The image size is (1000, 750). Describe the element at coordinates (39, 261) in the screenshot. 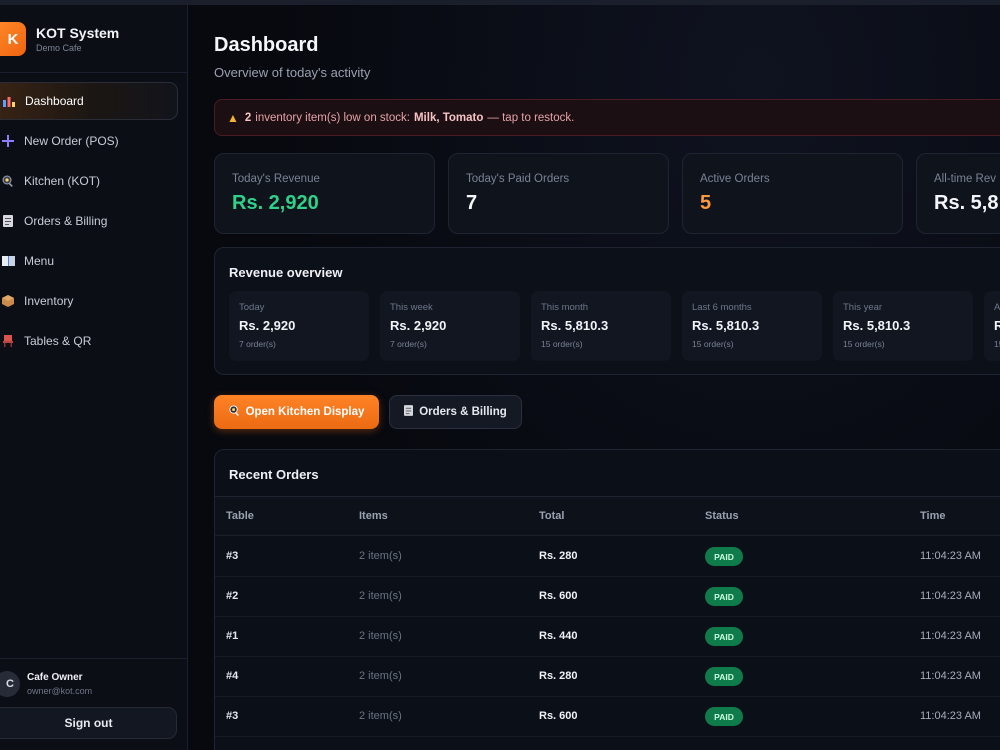

I see `sidebar-item-label: Menu` at that location.